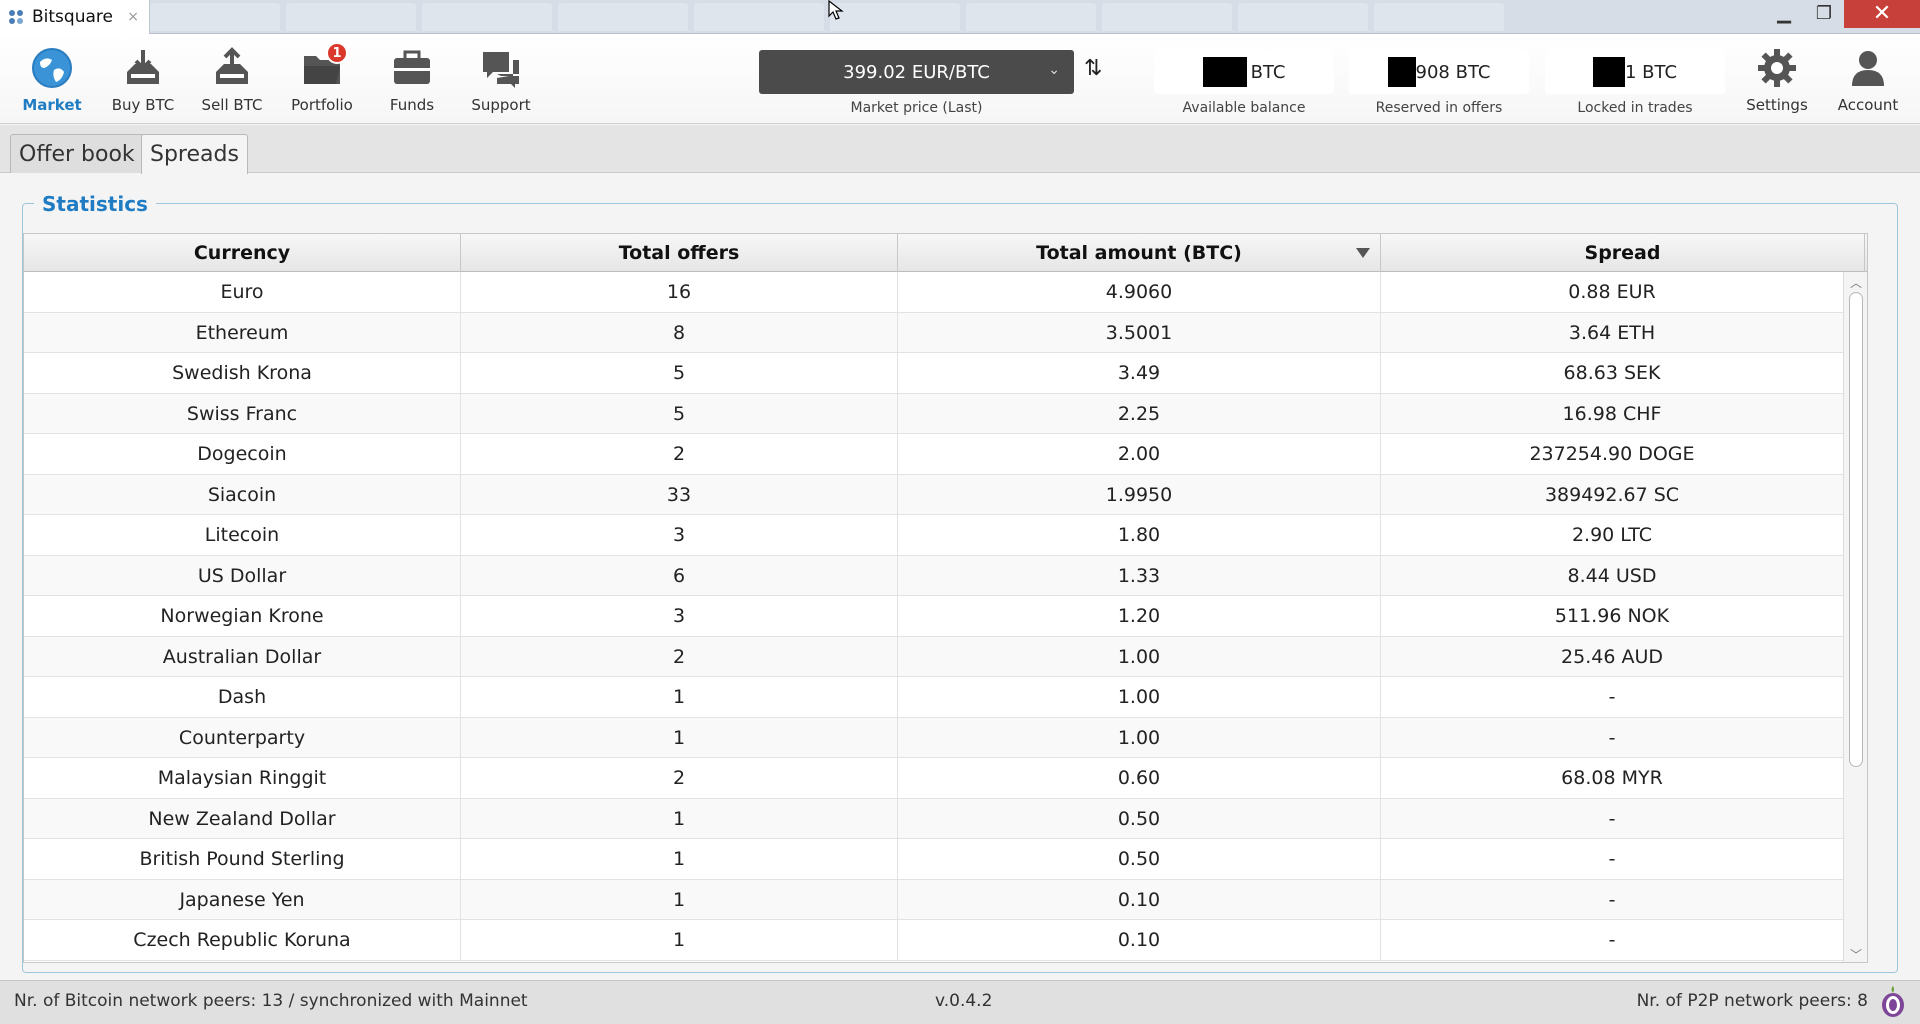 Image resolution: width=1920 pixels, height=1024 pixels. I want to click on swap-direction-icon: ⇅, so click(1093, 68).